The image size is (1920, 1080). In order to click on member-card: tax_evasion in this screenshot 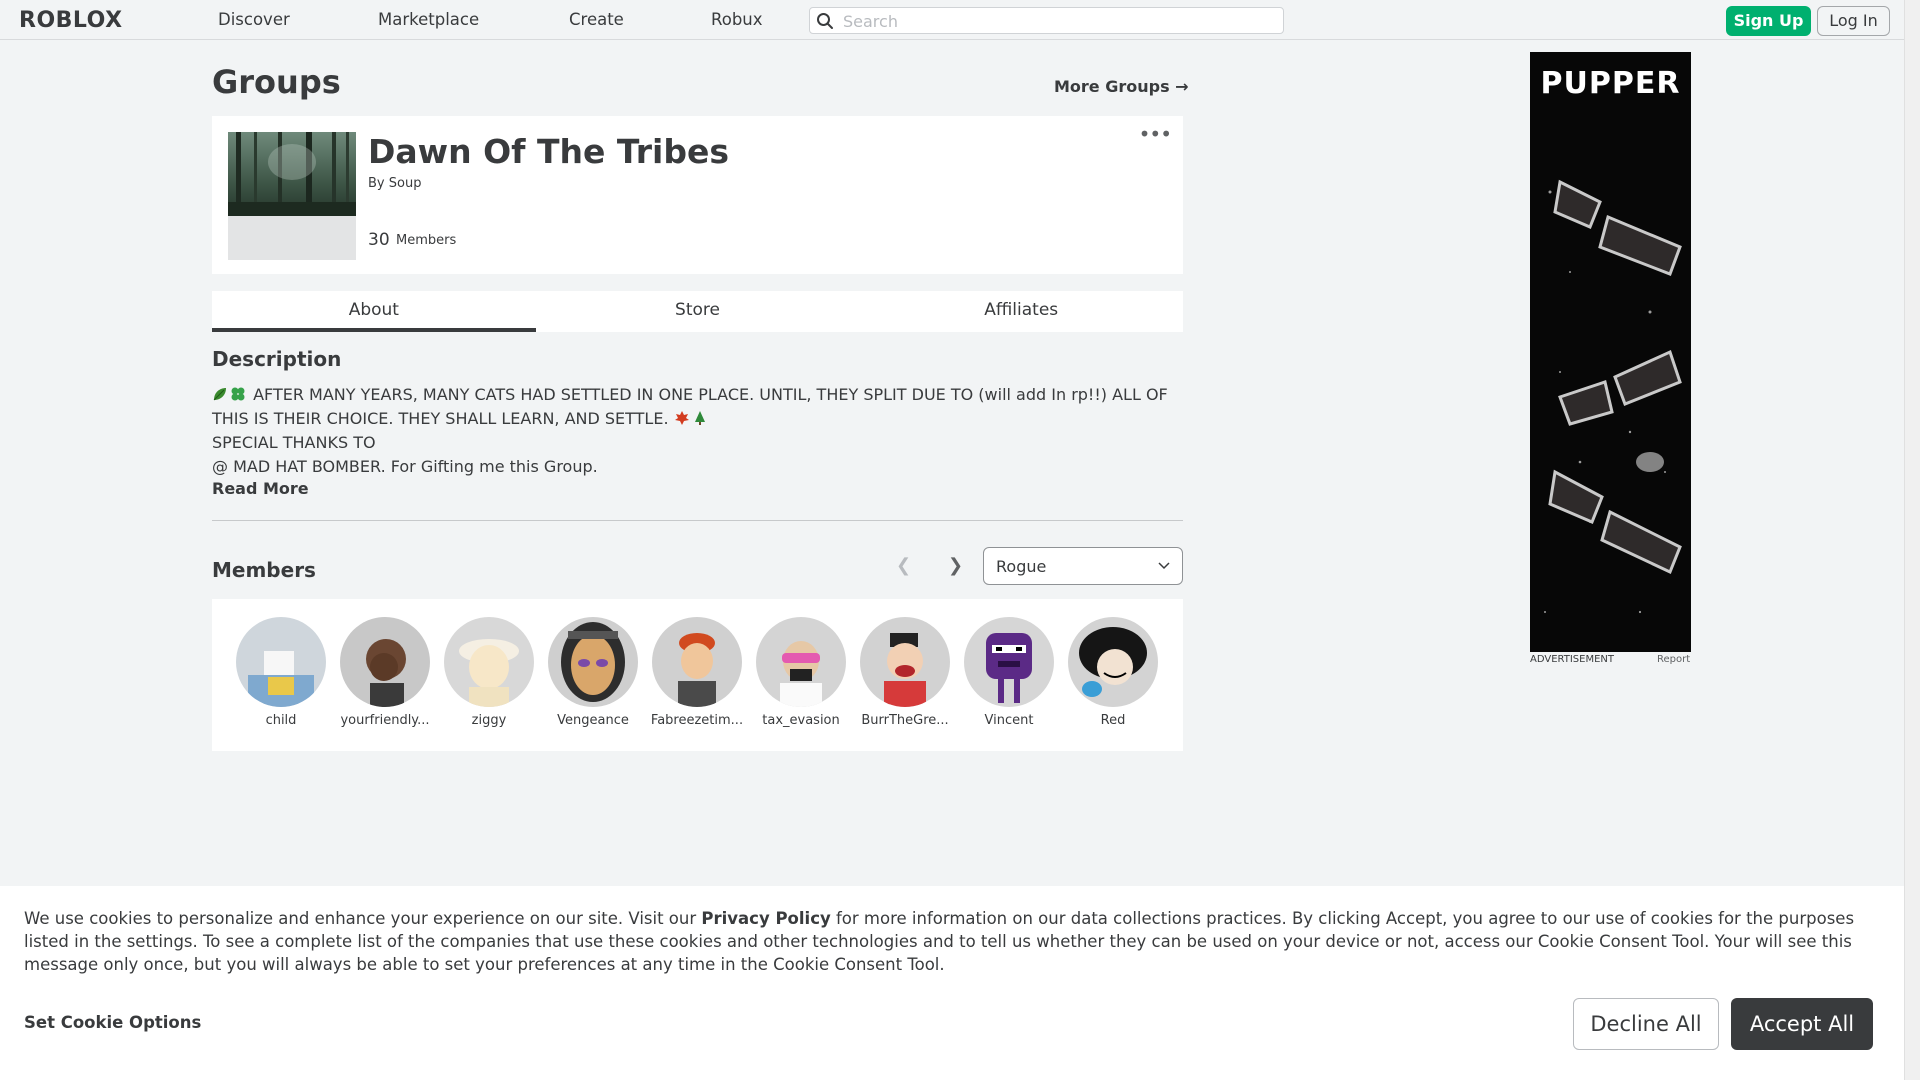, I will do `click(801, 672)`.